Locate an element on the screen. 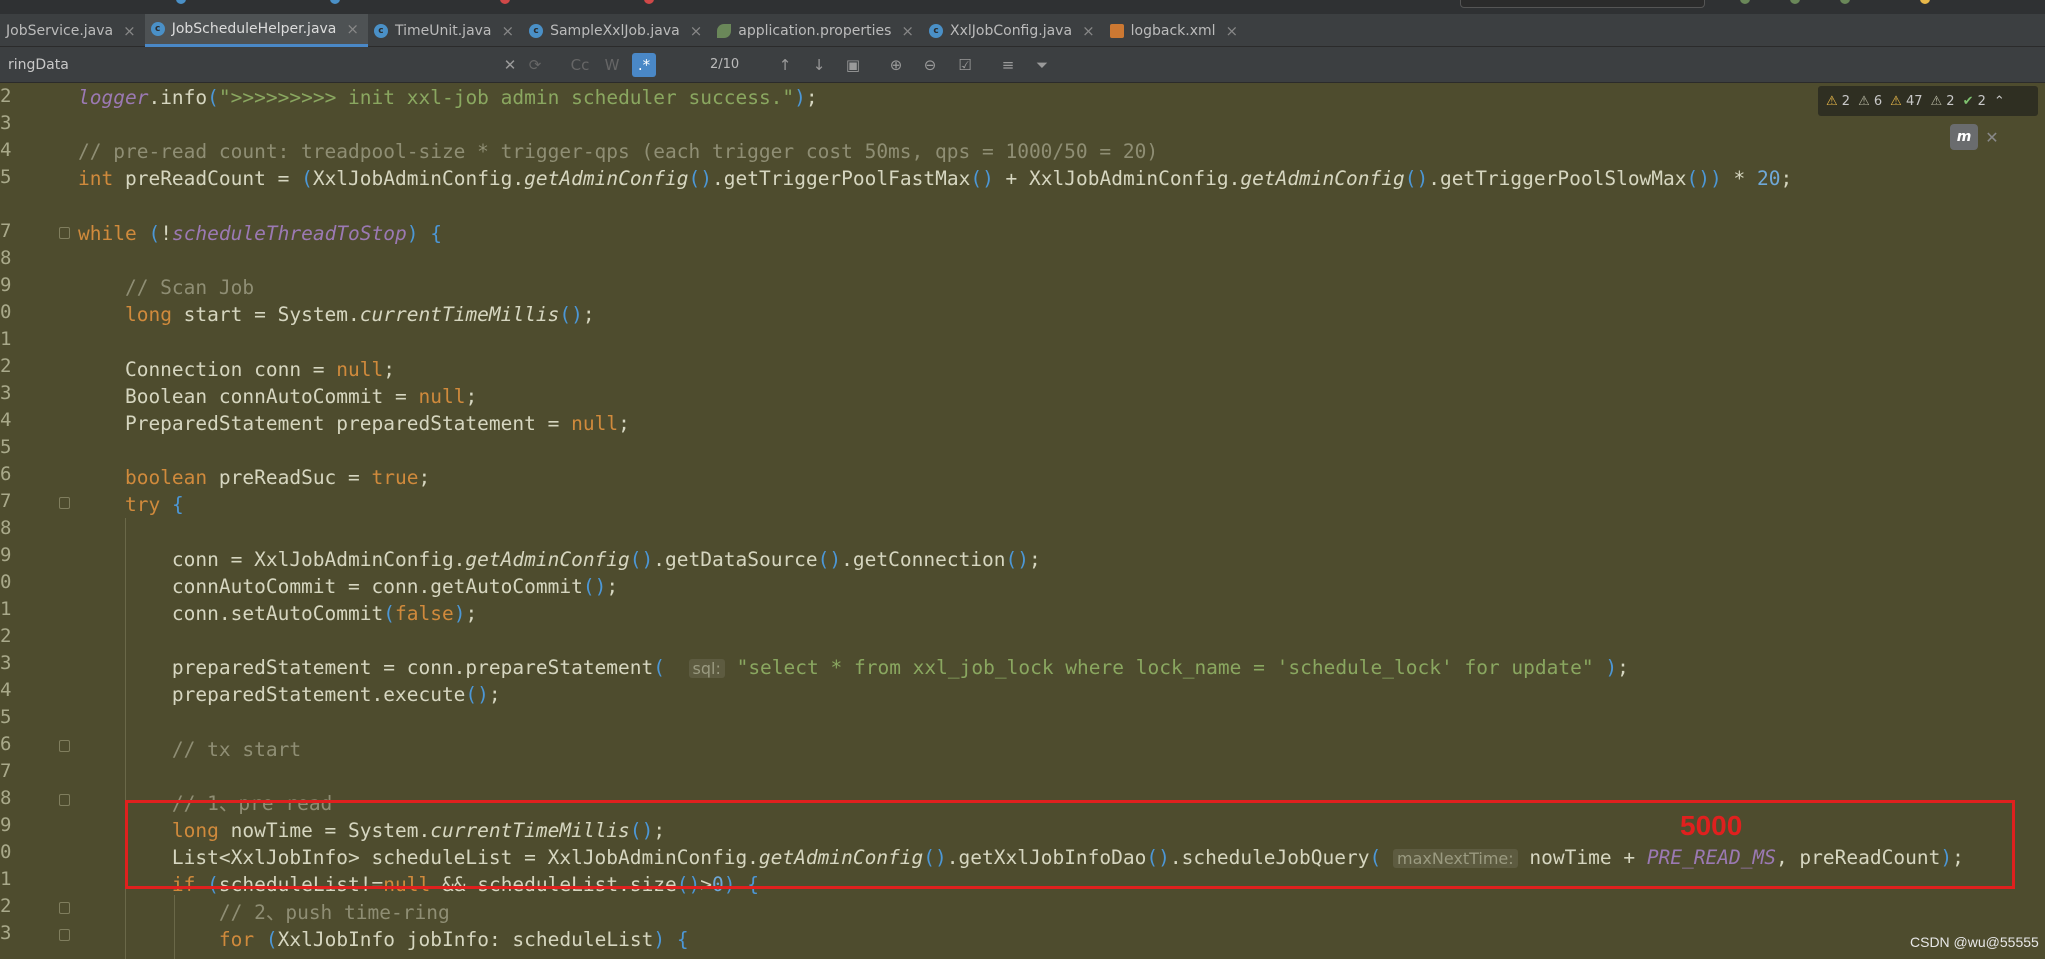 Image resolution: width=2045 pixels, height=959 pixels. tab-label: application.properties is located at coordinates (815, 30).